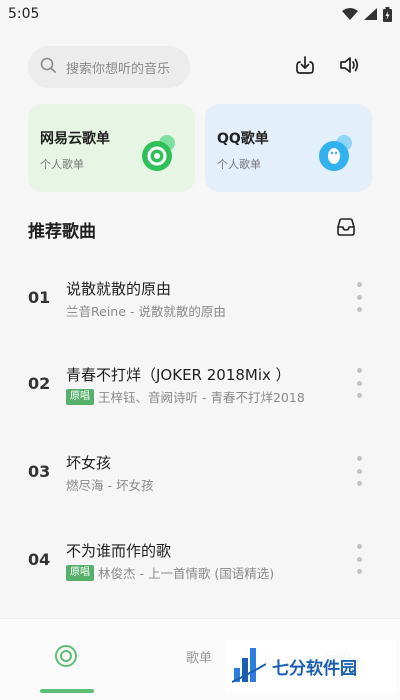 The width and height of the screenshot is (400, 700). Describe the element at coordinates (24, 14) in the screenshot. I see `status-time: 5:05` at that location.